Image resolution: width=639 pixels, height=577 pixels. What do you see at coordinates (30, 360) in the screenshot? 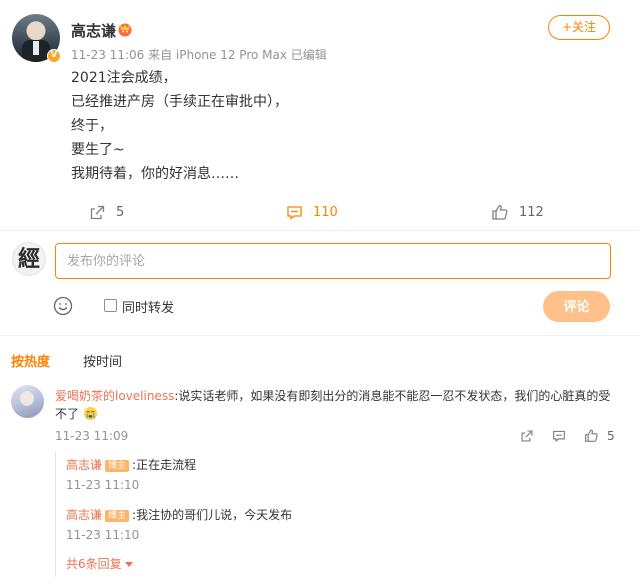
I see `tab-sort-hot: 按热度` at bounding box center [30, 360].